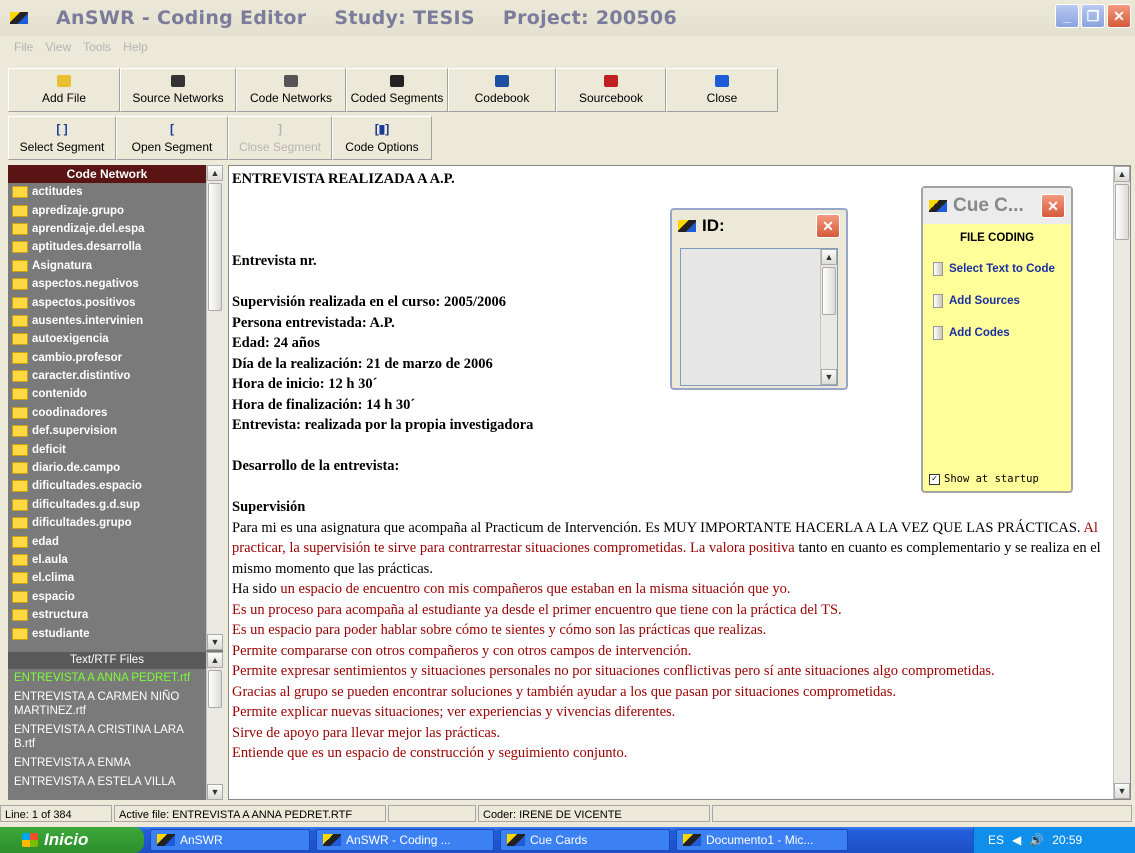 This screenshot has height=853, width=1135. Describe the element at coordinates (107, 358) in the screenshot. I see `code-network-item: cambio.profesor` at that location.